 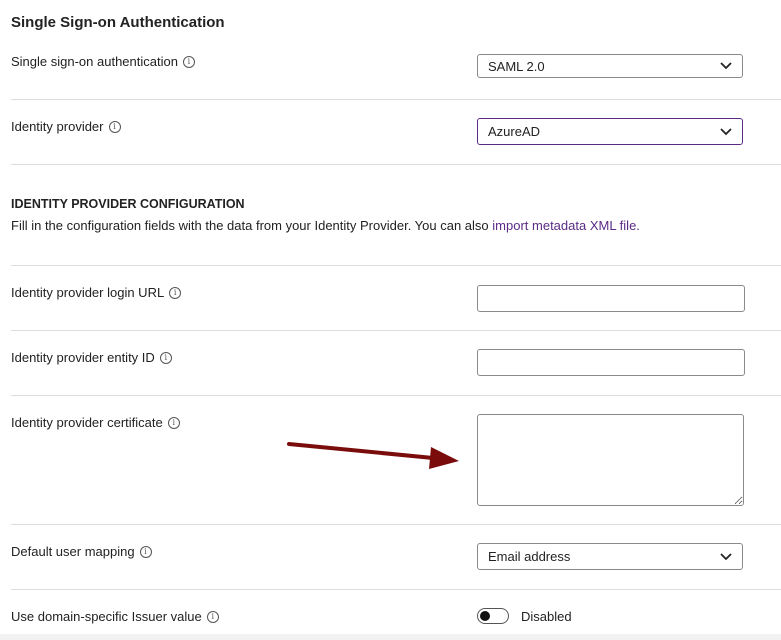 What do you see at coordinates (118, 22) in the screenshot?
I see `section-title: Single Sign-on Authentication` at bounding box center [118, 22].